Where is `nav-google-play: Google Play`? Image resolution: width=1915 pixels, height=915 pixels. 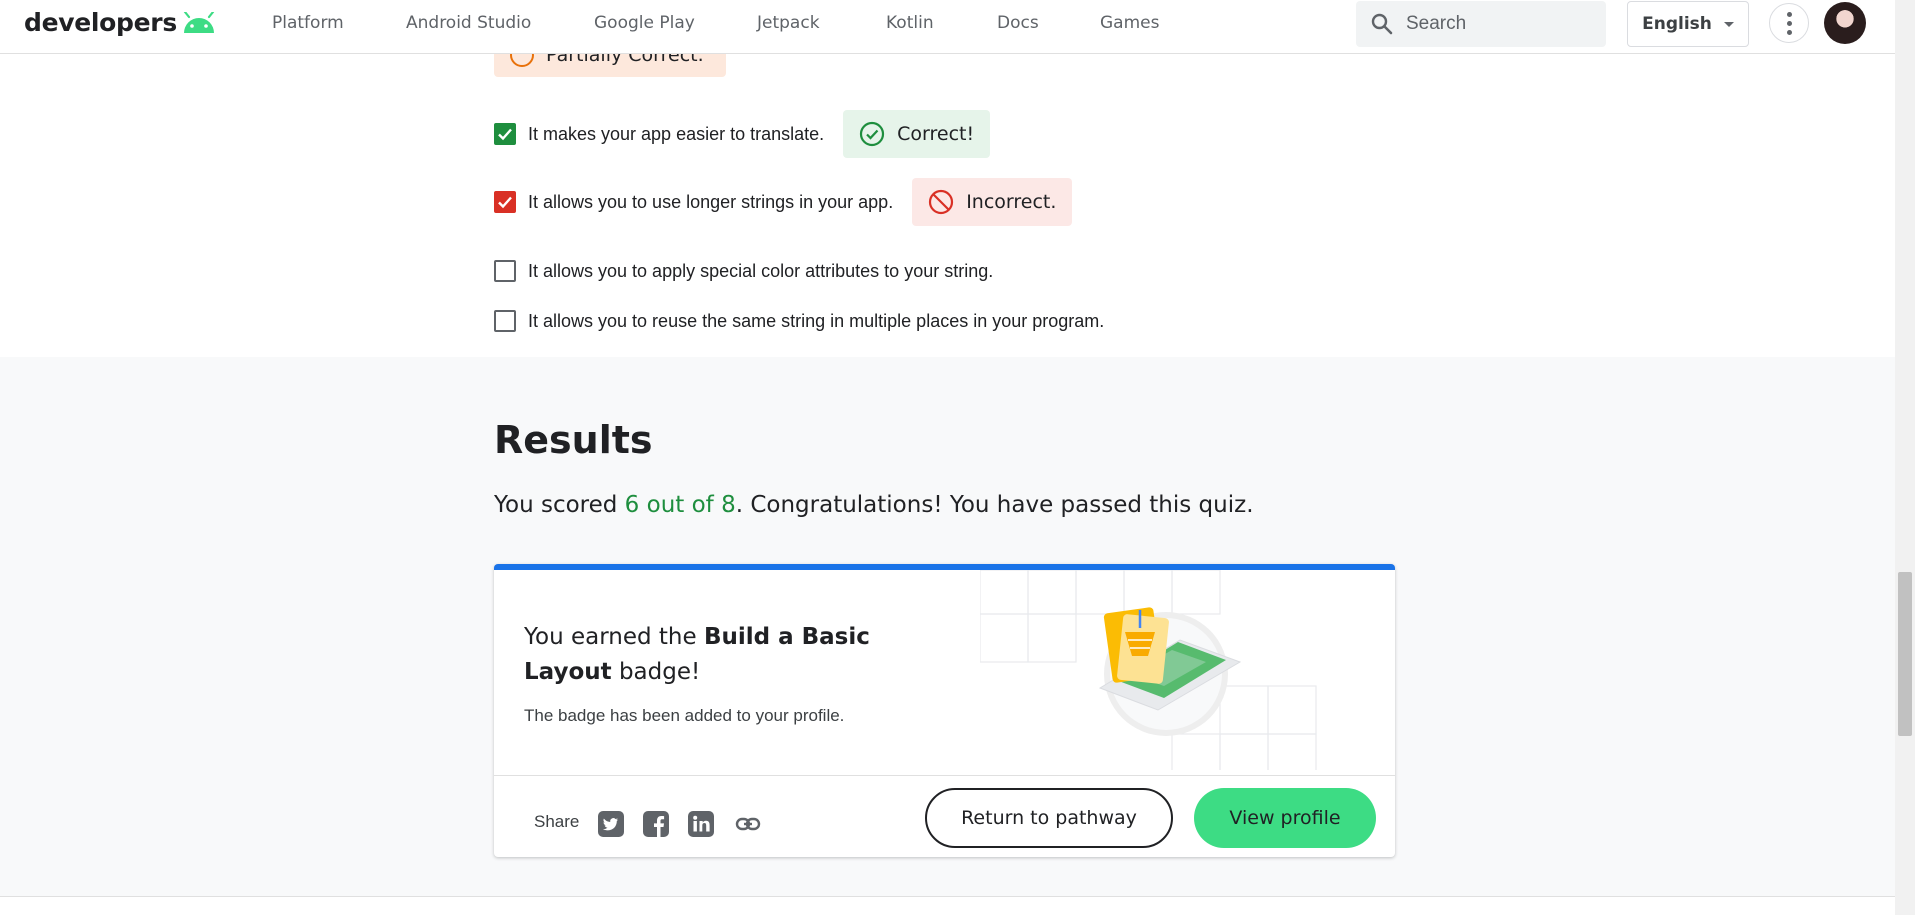
nav-google-play: Google Play is located at coordinates (644, 23).